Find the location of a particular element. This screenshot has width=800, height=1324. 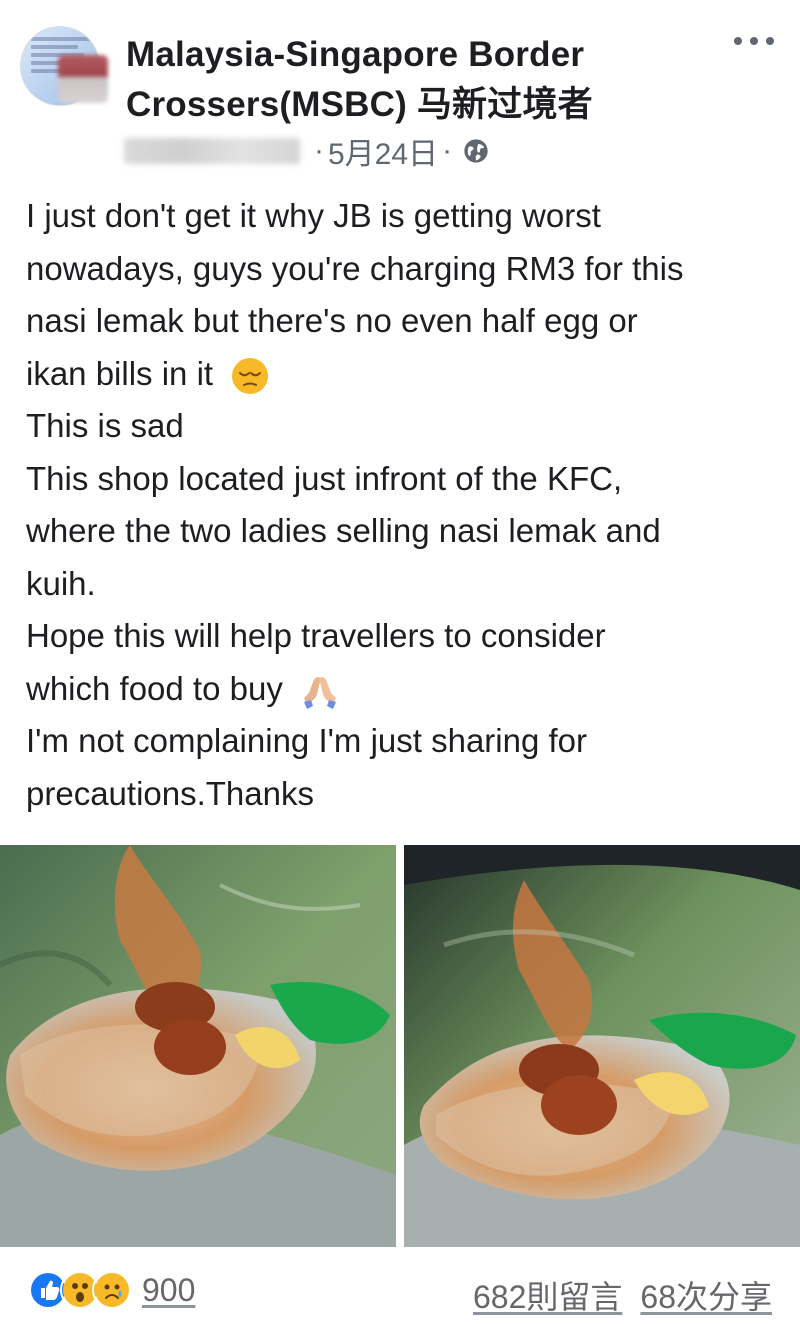

post-line: precautions.Thanks is located at coordinates (170, 793).